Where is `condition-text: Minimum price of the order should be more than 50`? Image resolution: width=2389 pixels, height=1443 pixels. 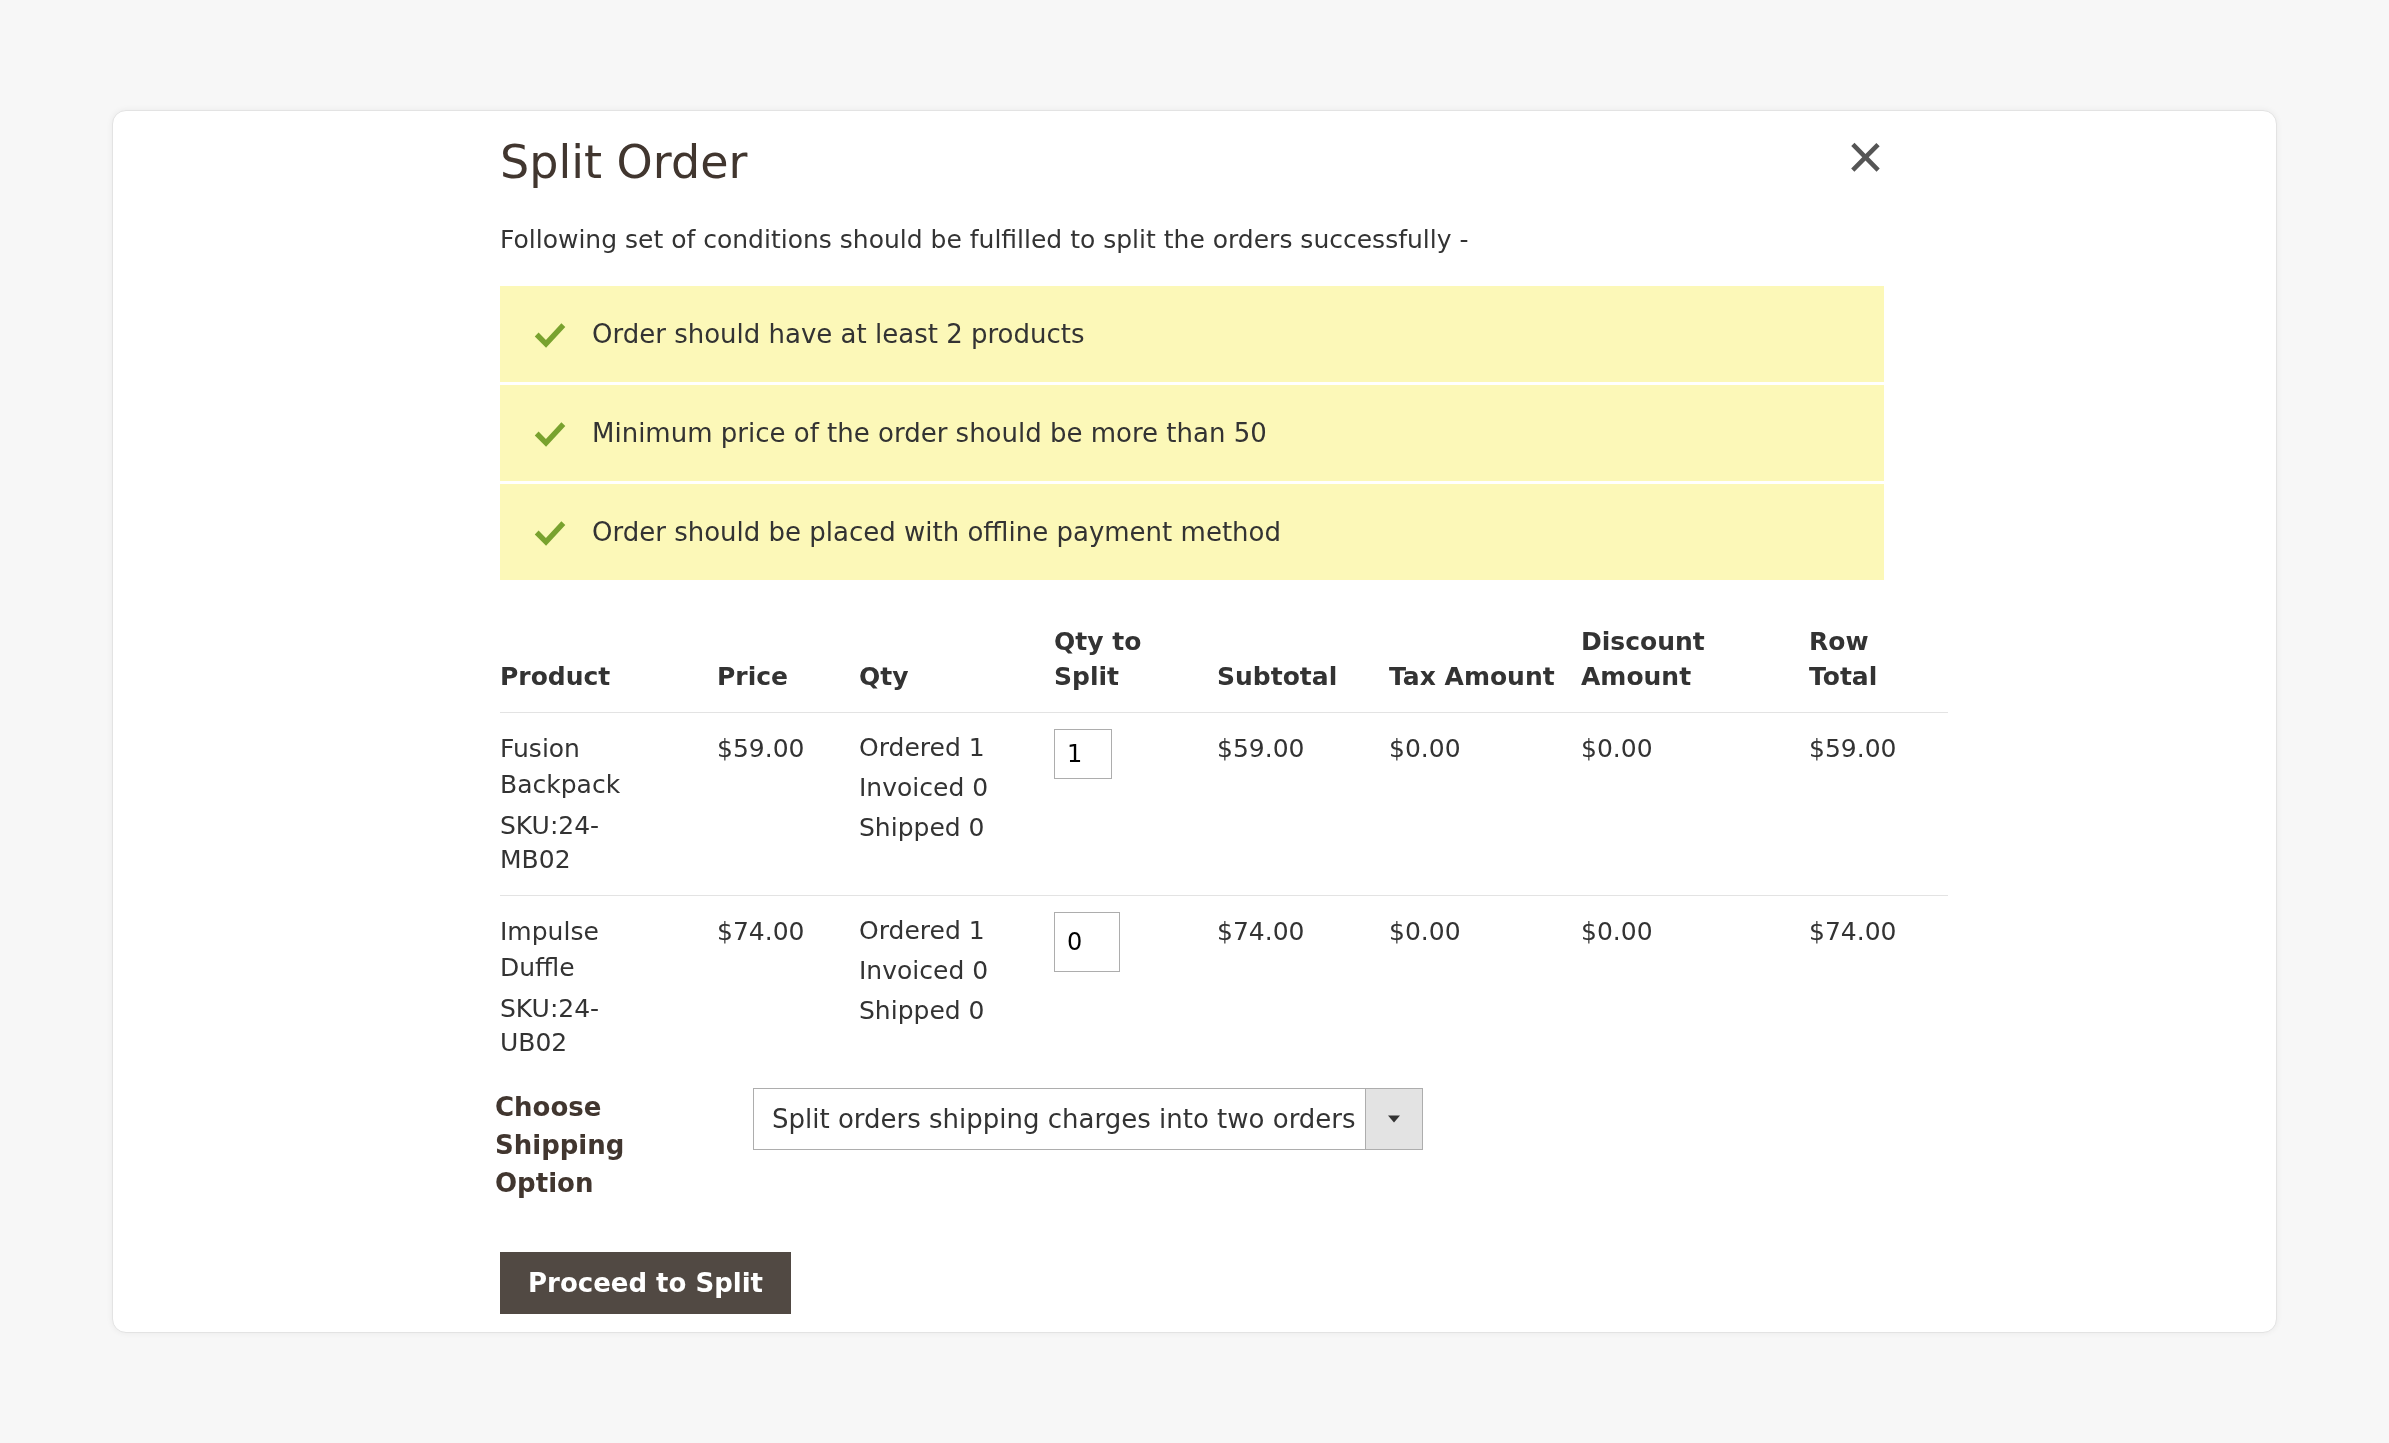
condition-text: Minimum price of the order should be more than 50 is located at coordinates (929, 433).